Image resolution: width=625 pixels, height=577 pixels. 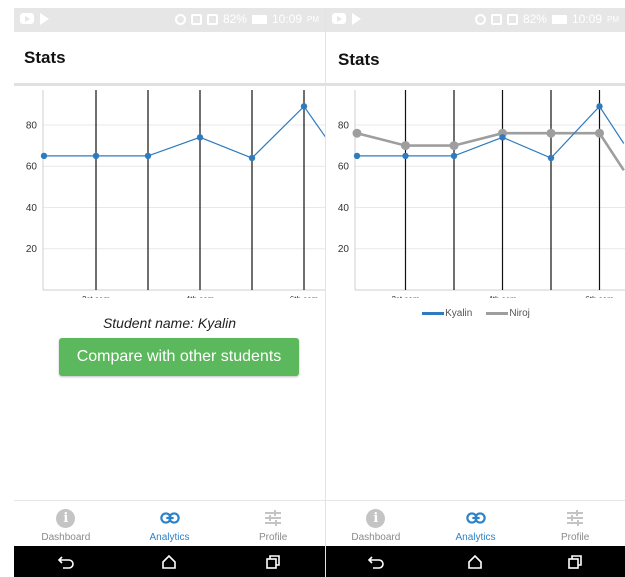 I want to click on chart-legend: Kyalin Niroj, so click(x=475, y=313).